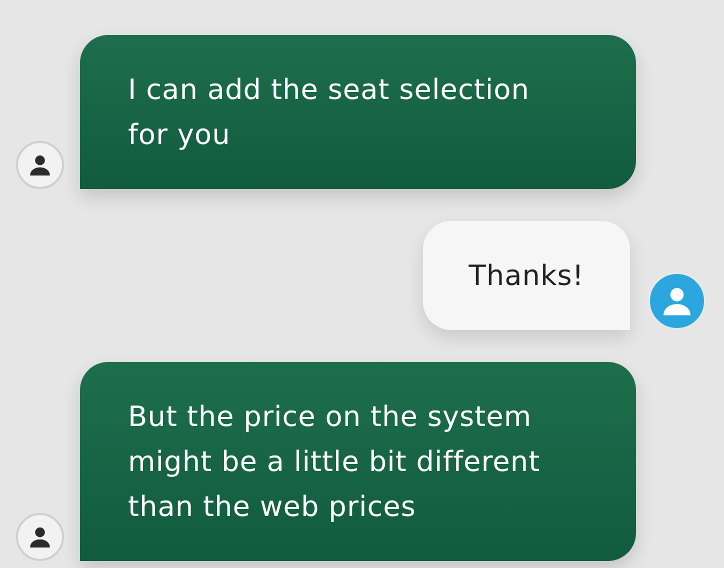 The image size is (724, 568). I want to click on user-message-bubble: Thanks!, so click(526, 275).